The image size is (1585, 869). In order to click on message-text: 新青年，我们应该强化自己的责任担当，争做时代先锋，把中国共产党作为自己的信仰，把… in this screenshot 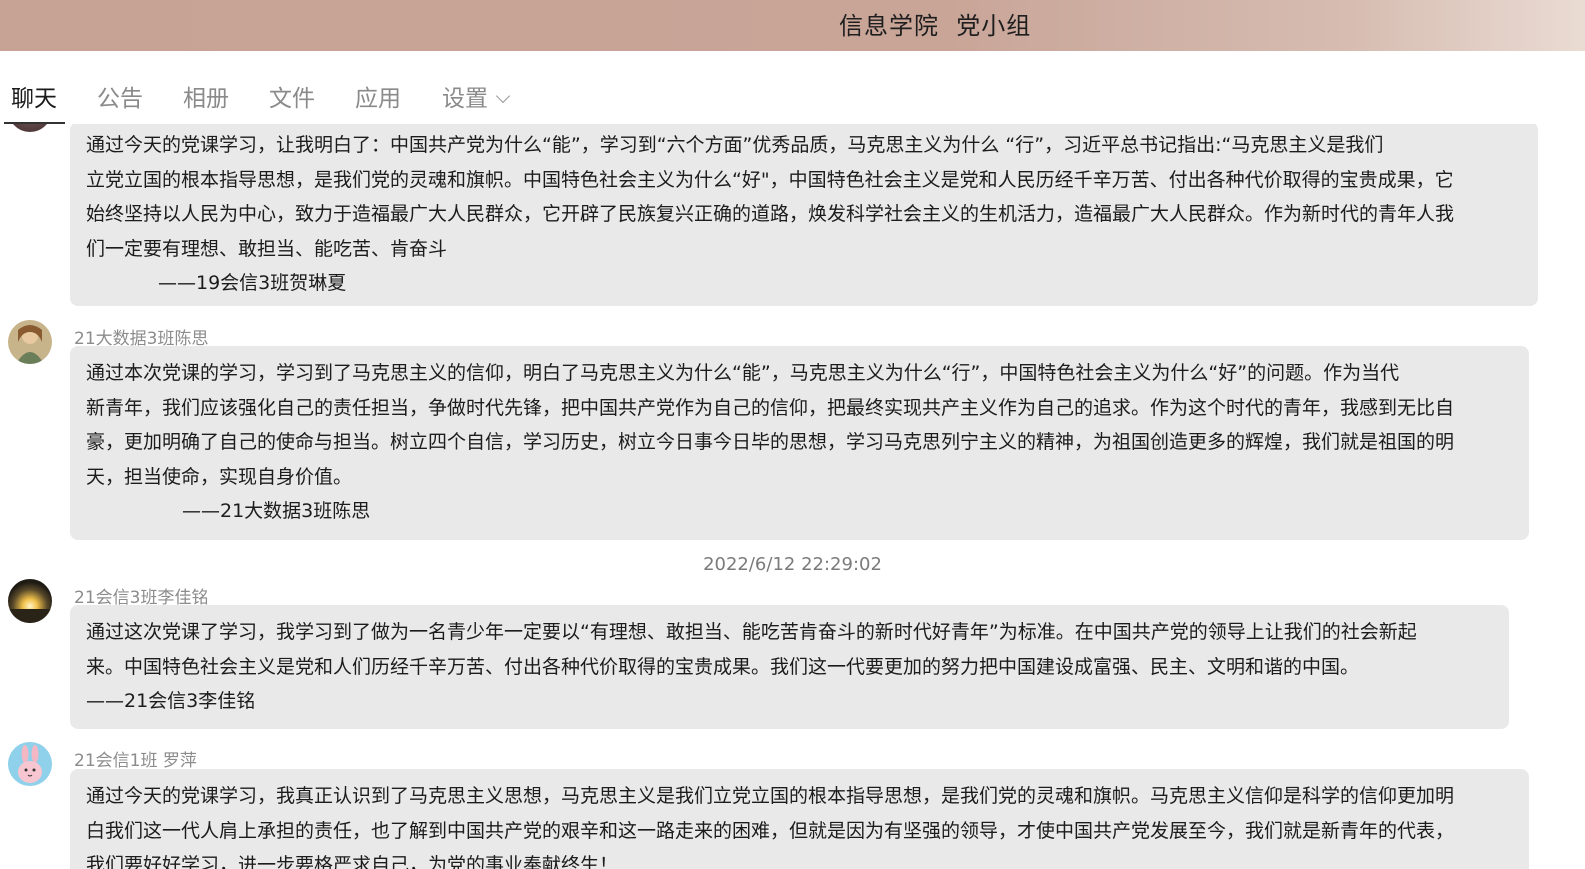, I will do `click(770, 407)`.